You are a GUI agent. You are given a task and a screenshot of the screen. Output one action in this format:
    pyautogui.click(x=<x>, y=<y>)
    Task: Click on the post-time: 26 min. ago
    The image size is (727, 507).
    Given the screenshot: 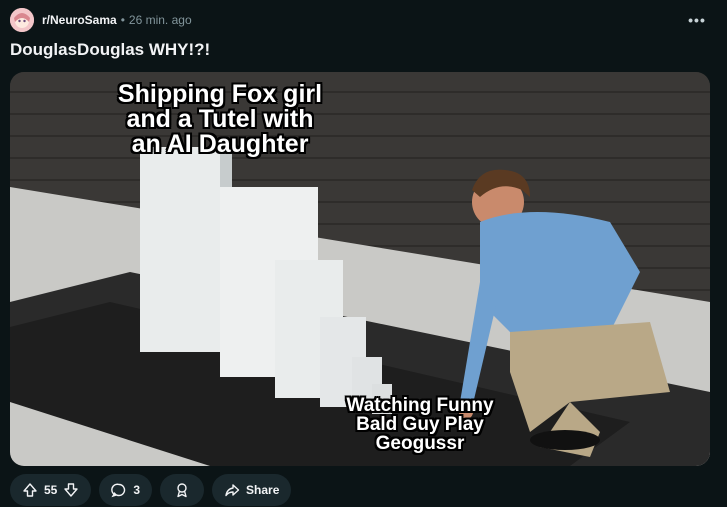 What is the action you would take?
    pyautogui.click(x=160, y=20)
    